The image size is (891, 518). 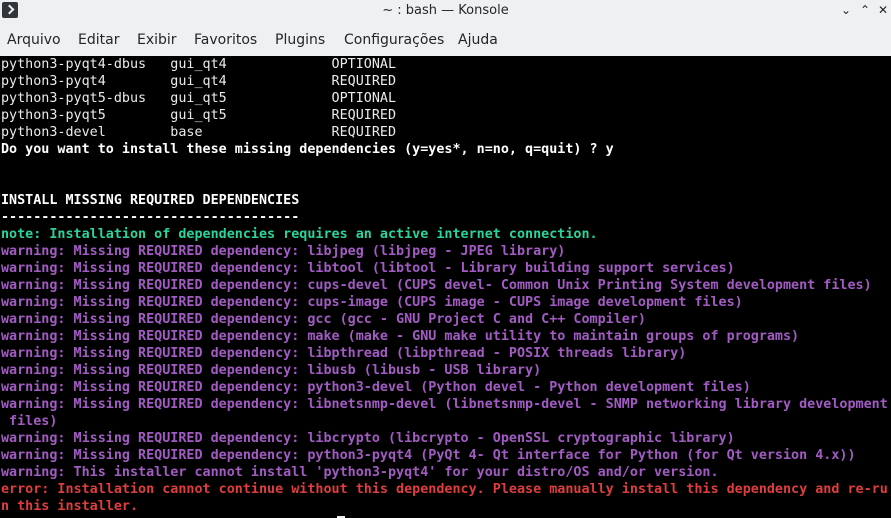 I want to click on terminal-line: python3-pyqt5 gui_qt5 REQUIRED, so click(x=199, y=115).